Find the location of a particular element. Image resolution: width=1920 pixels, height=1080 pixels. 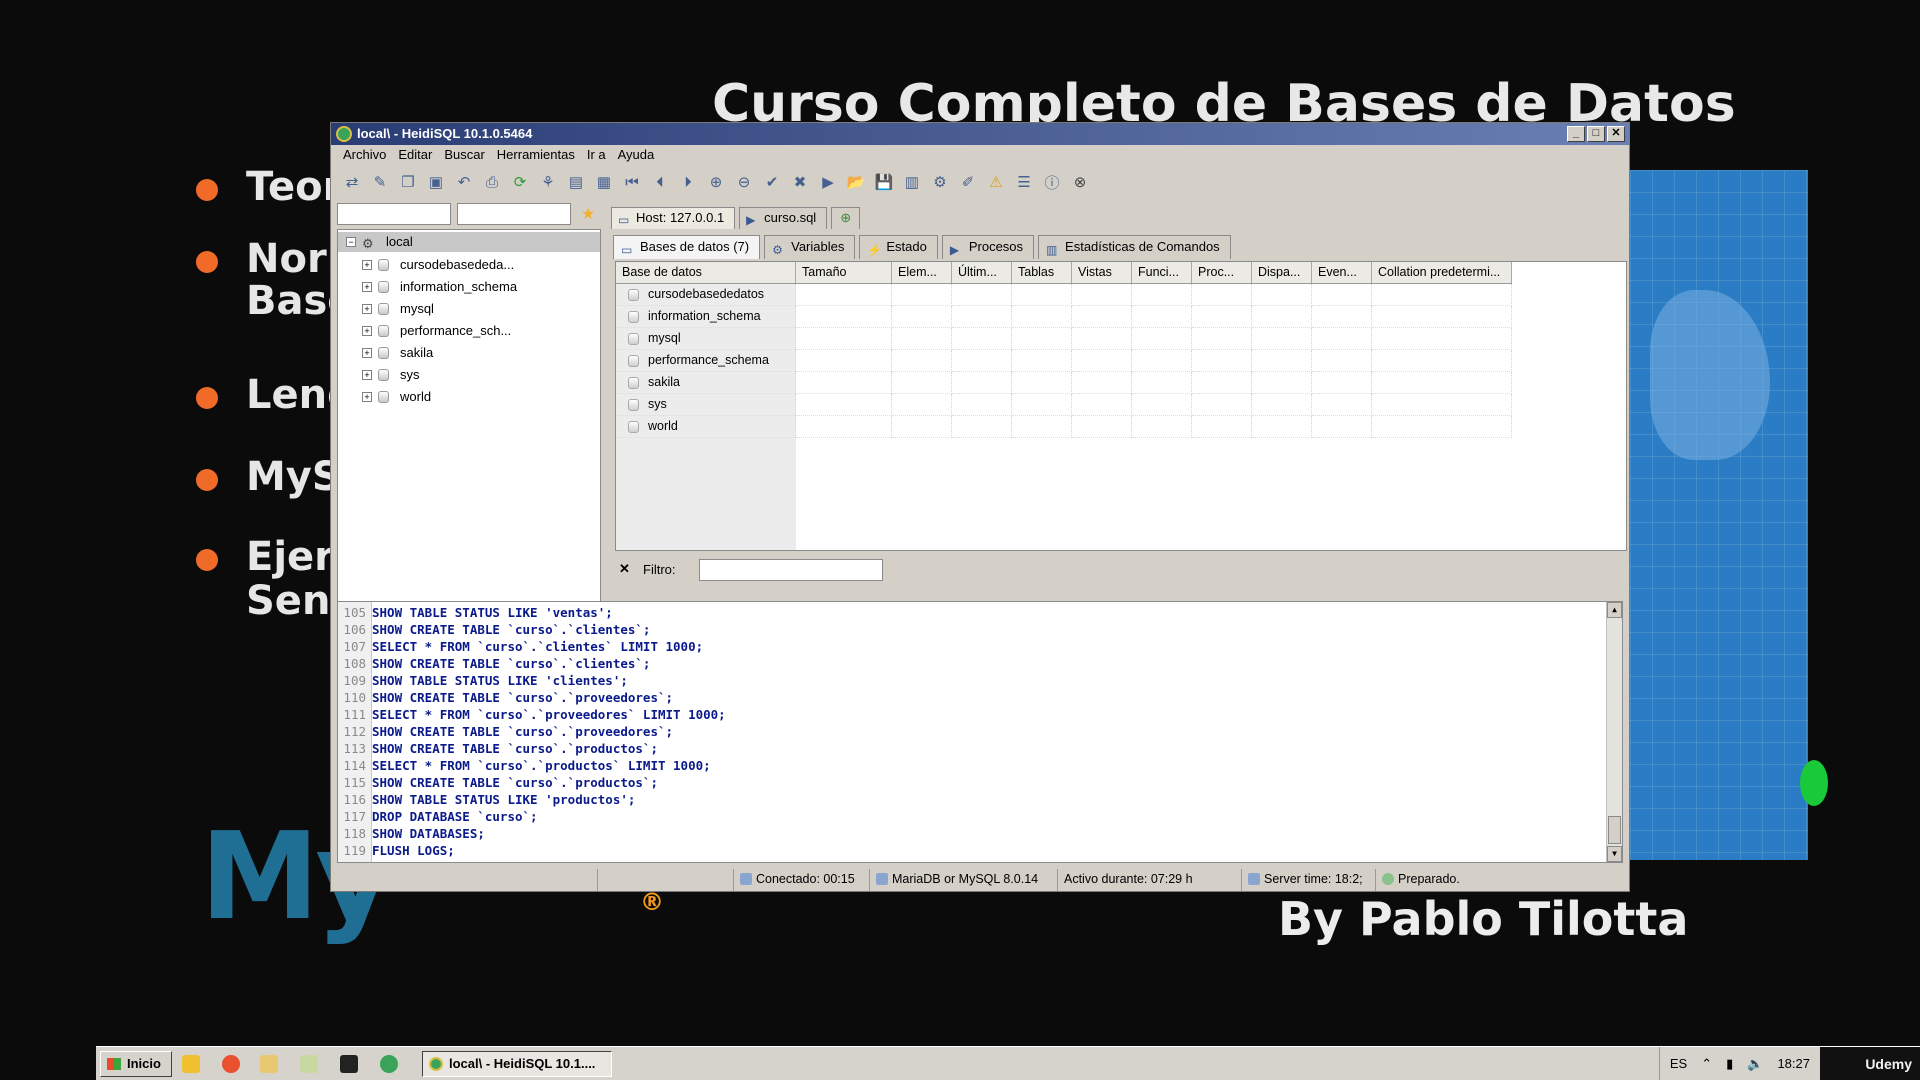

tree-item-mysql: + mysql is located at coordinates (469, 309).